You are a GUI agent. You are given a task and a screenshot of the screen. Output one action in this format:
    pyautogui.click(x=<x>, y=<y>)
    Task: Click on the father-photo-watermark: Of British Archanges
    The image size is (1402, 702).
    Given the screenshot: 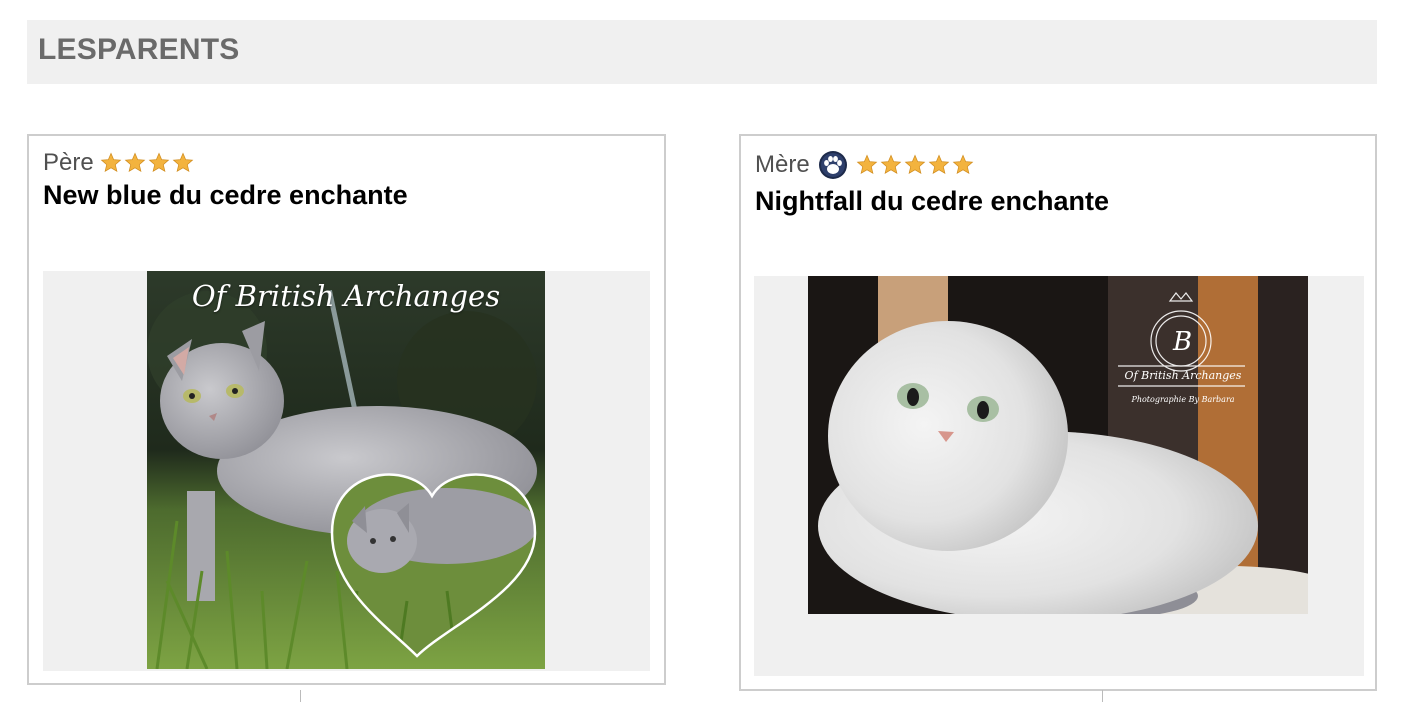 What is the action you would take?
    pyautogui.click(x=346, y=296)
    